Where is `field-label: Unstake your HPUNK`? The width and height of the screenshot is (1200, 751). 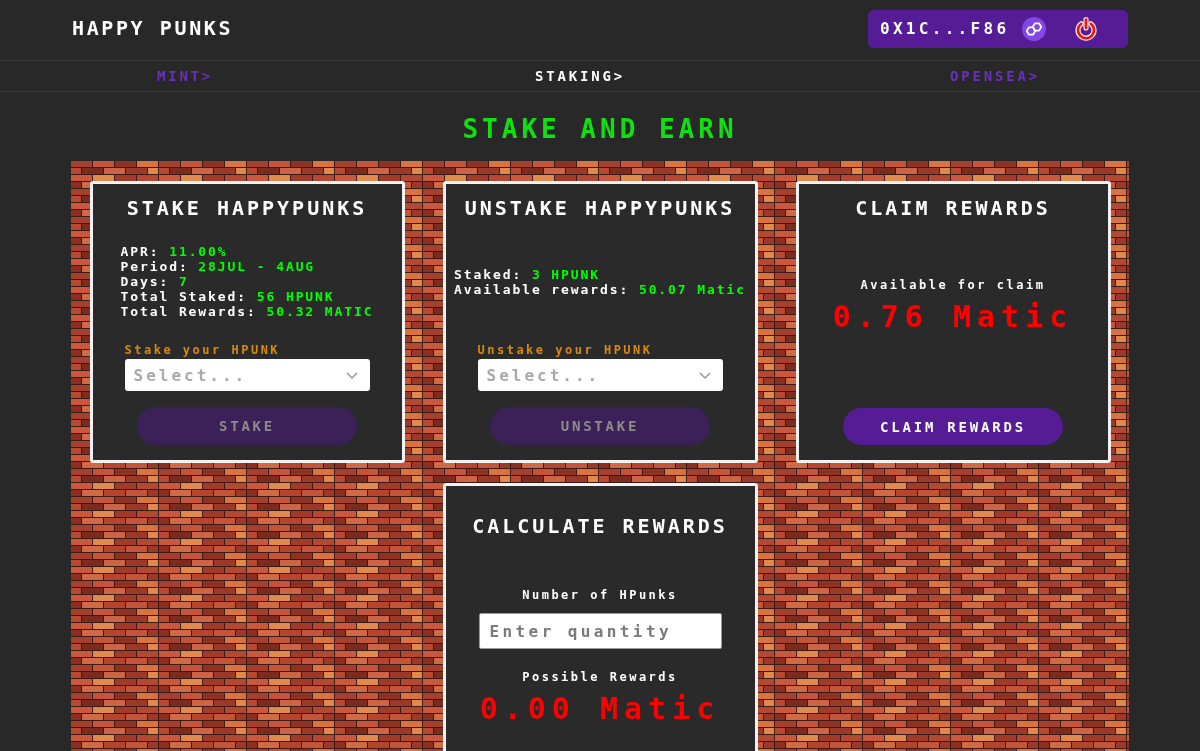 field-label: Unstake your HPUNK is located at coordinates (565, 350).